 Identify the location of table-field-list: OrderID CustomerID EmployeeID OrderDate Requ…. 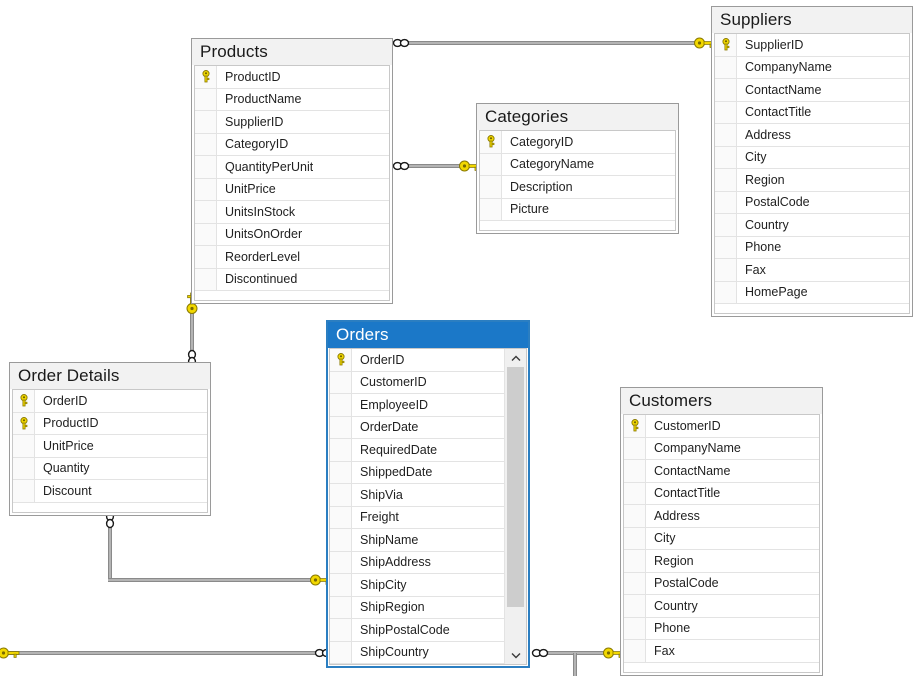
(428, 506).